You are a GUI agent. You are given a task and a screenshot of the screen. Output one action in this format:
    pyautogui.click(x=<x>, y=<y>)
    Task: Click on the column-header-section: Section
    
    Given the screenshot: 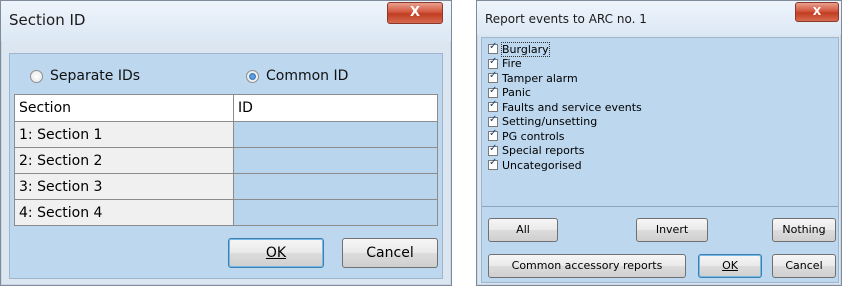 What is the action you would take?
    pyautogui.click(x=124, y=108)
    